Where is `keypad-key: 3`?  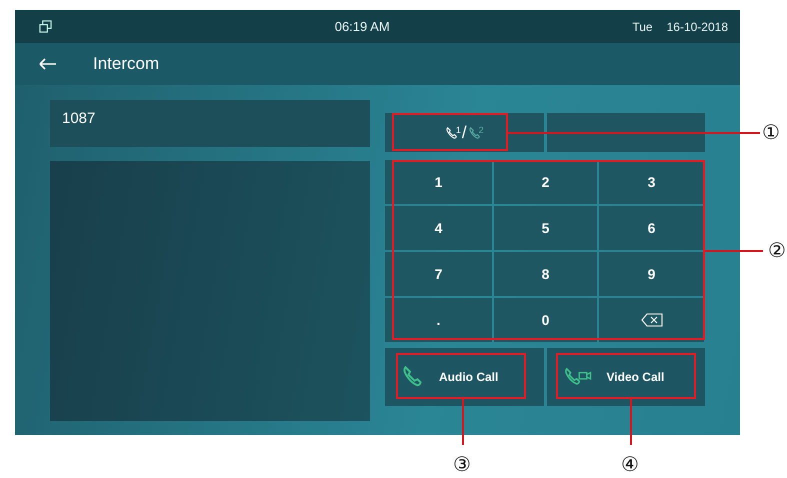
keypad-key: 3 is located at coordinates (651, 182).